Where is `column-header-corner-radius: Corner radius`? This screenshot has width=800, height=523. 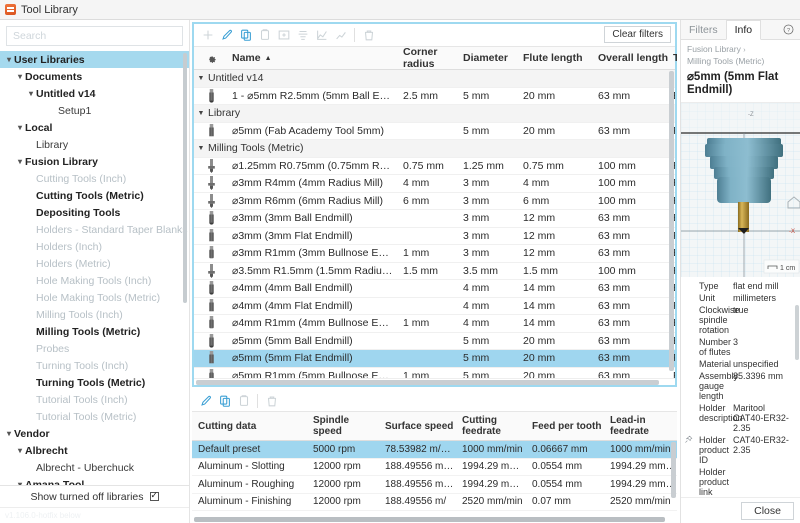
column-header-corner-radius: Corner radius is located at coordinates (433, 58).